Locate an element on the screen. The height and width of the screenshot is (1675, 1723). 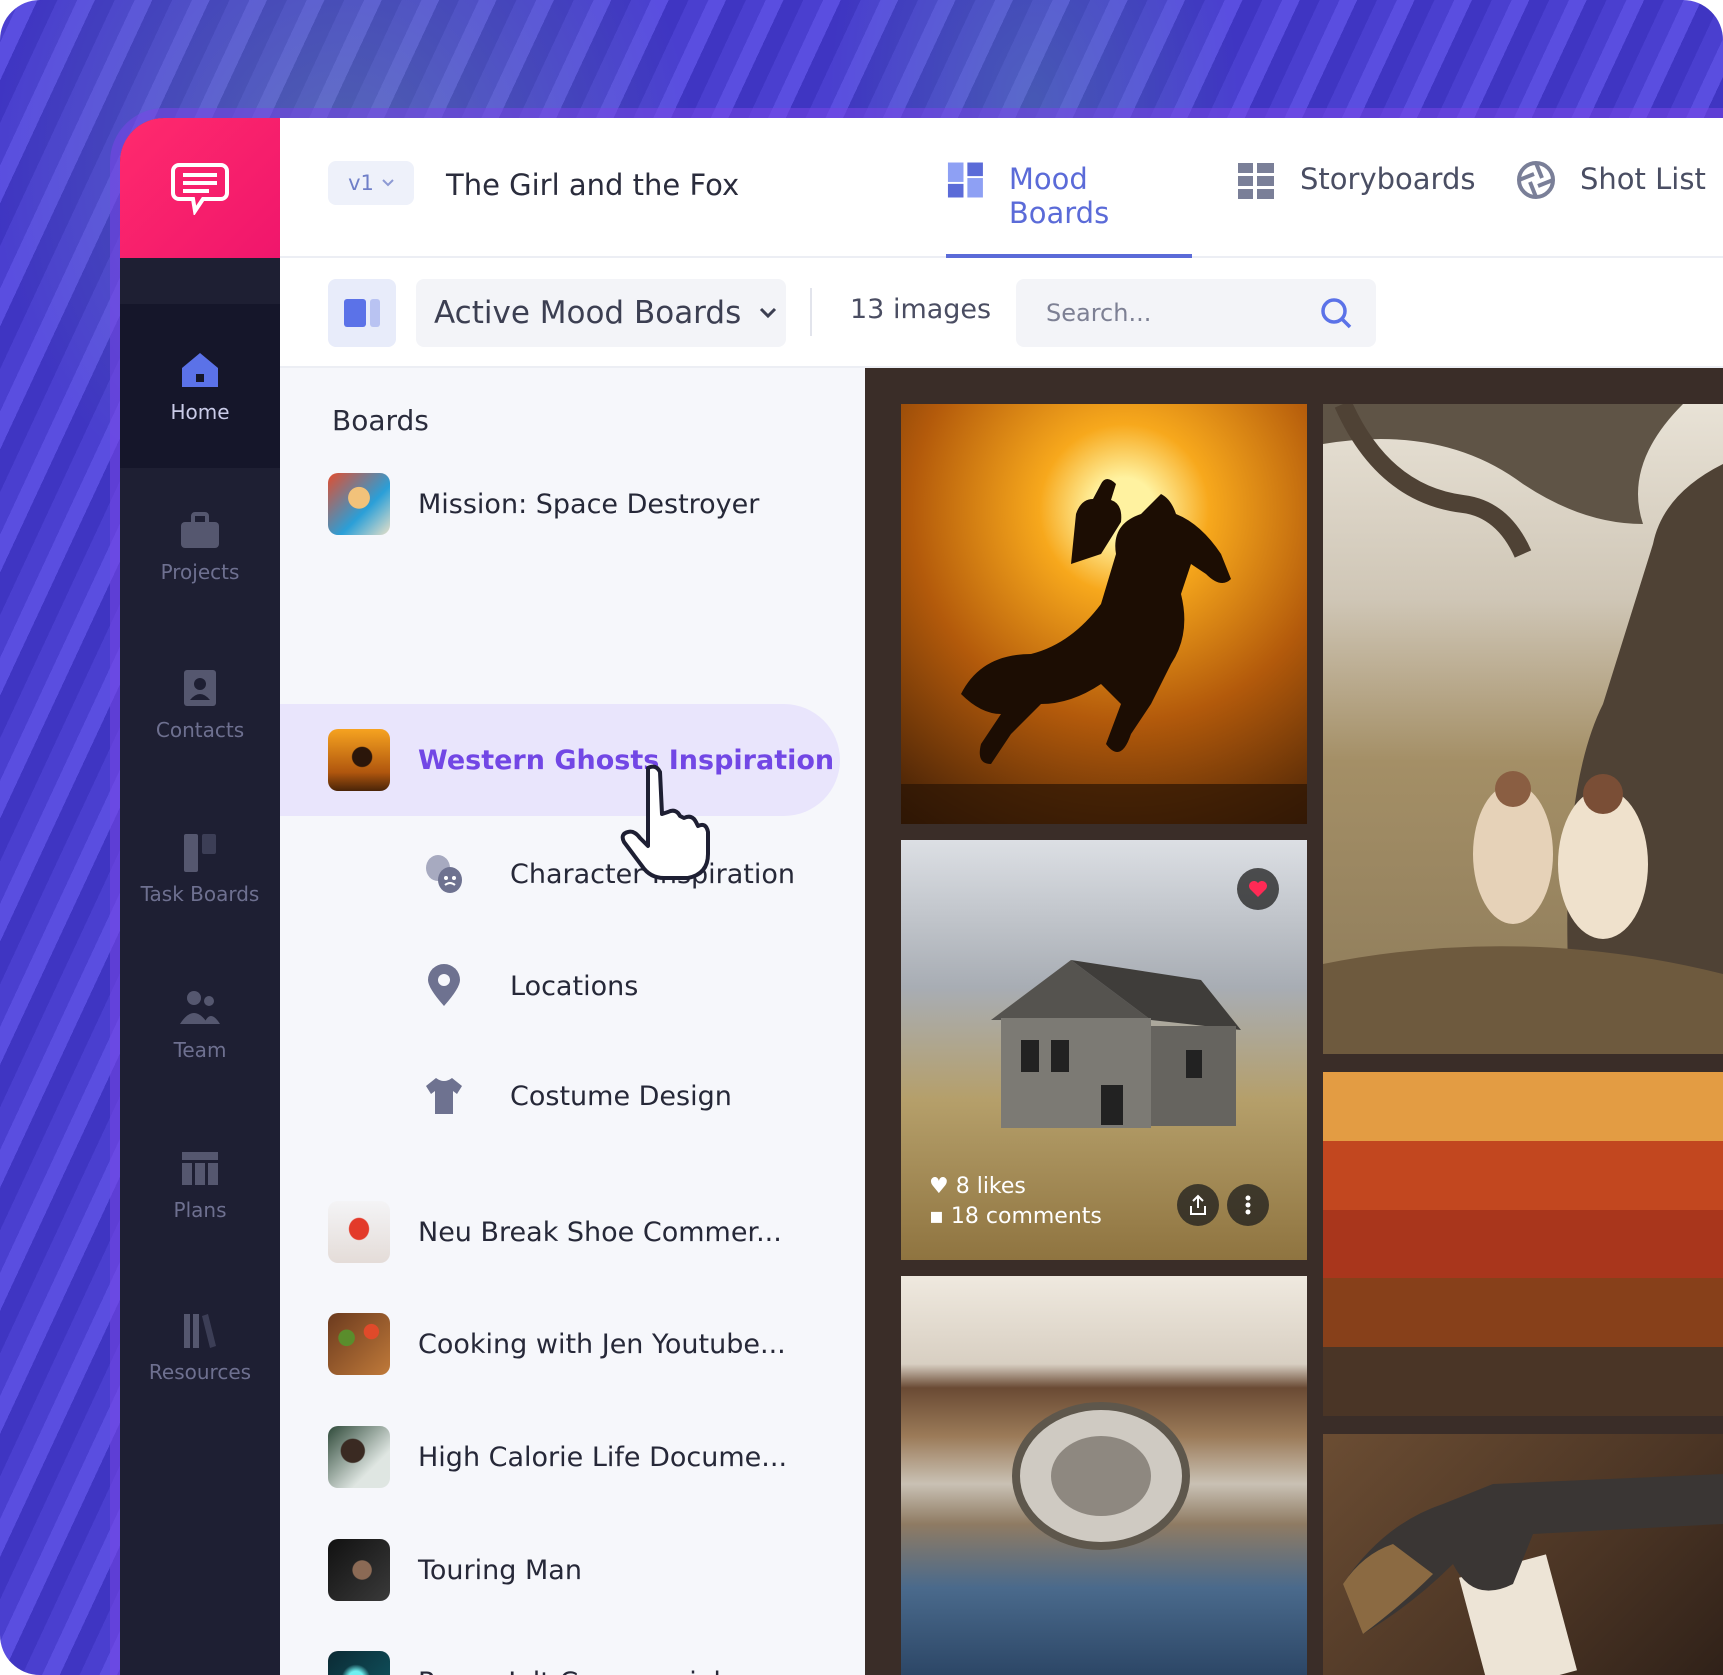
boards-heading: Boards is located at coordinates (380, 420).